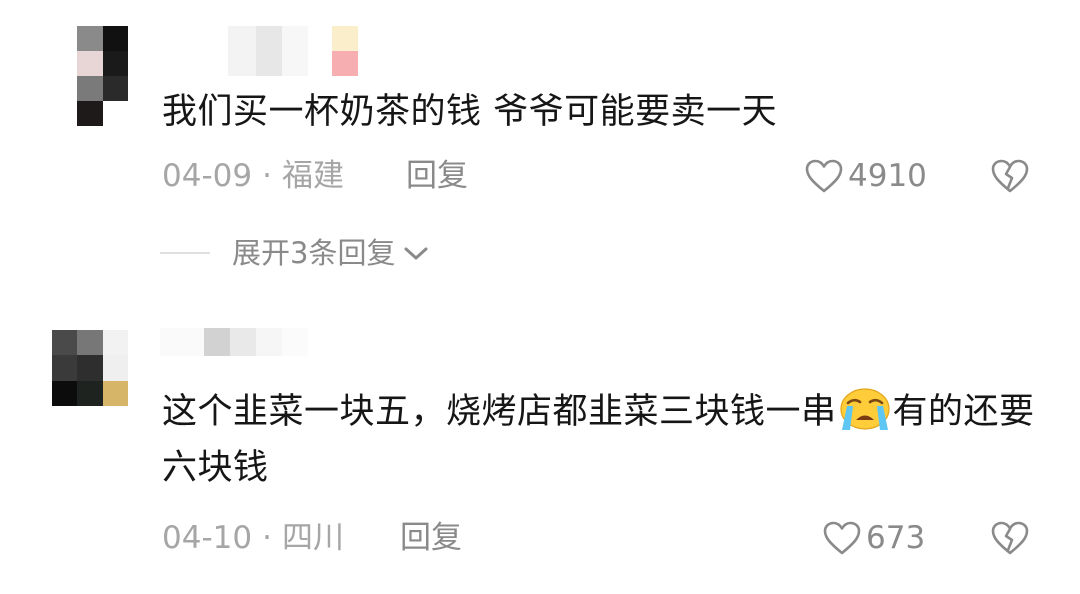  What do you see at coordinates (185, 253) in the screenshot?
I see `expand-divider` at bounding box center [185, 253].